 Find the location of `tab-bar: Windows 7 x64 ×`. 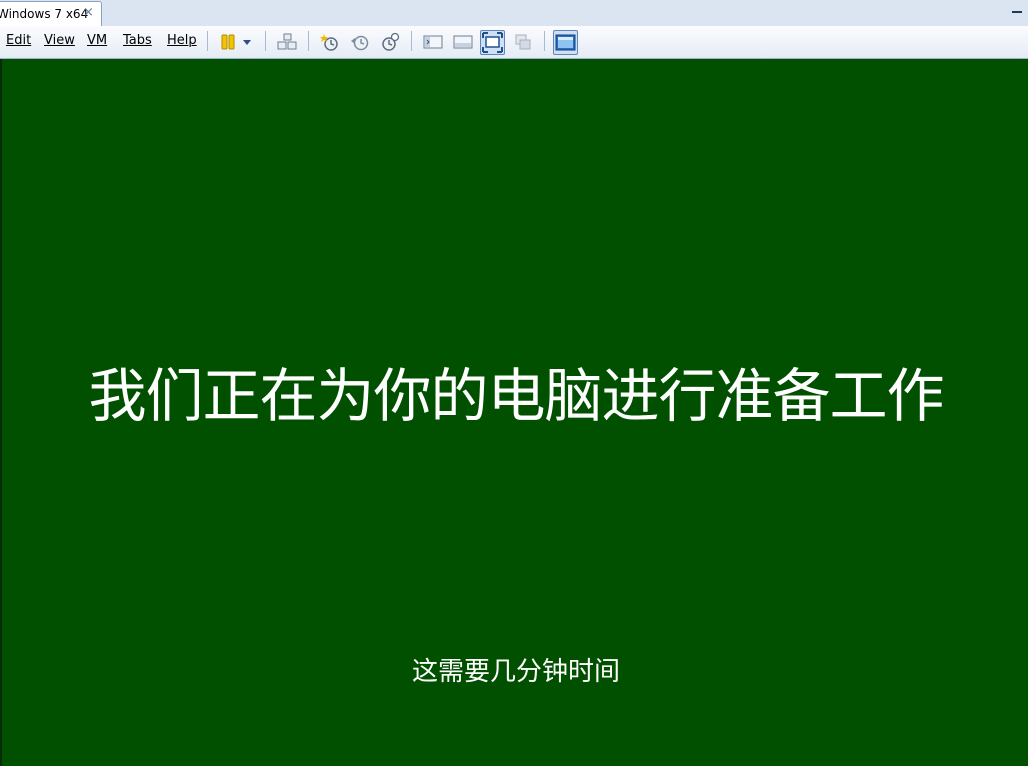

tab-bar: Windows 7 x64 × is located at coordinates (514, 13).